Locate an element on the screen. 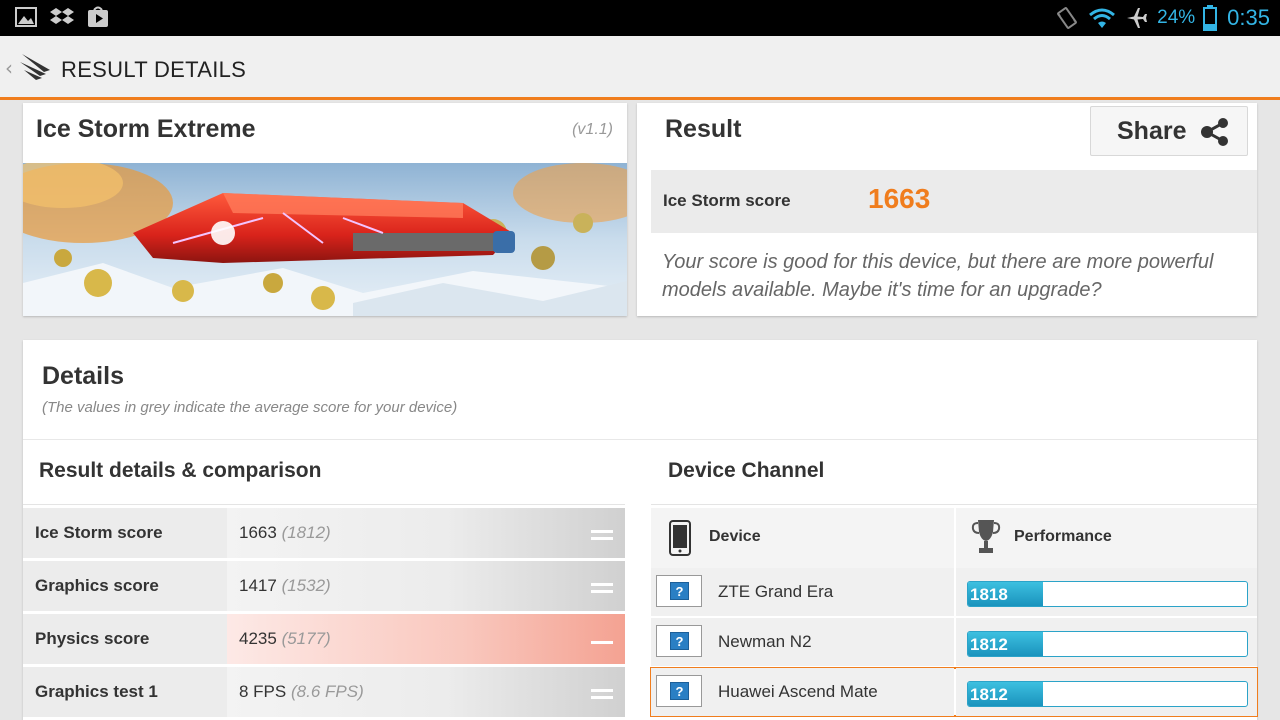 This screenshot has width=1280, height=720. row-average: (5177) is located at coordinates (306, 638).